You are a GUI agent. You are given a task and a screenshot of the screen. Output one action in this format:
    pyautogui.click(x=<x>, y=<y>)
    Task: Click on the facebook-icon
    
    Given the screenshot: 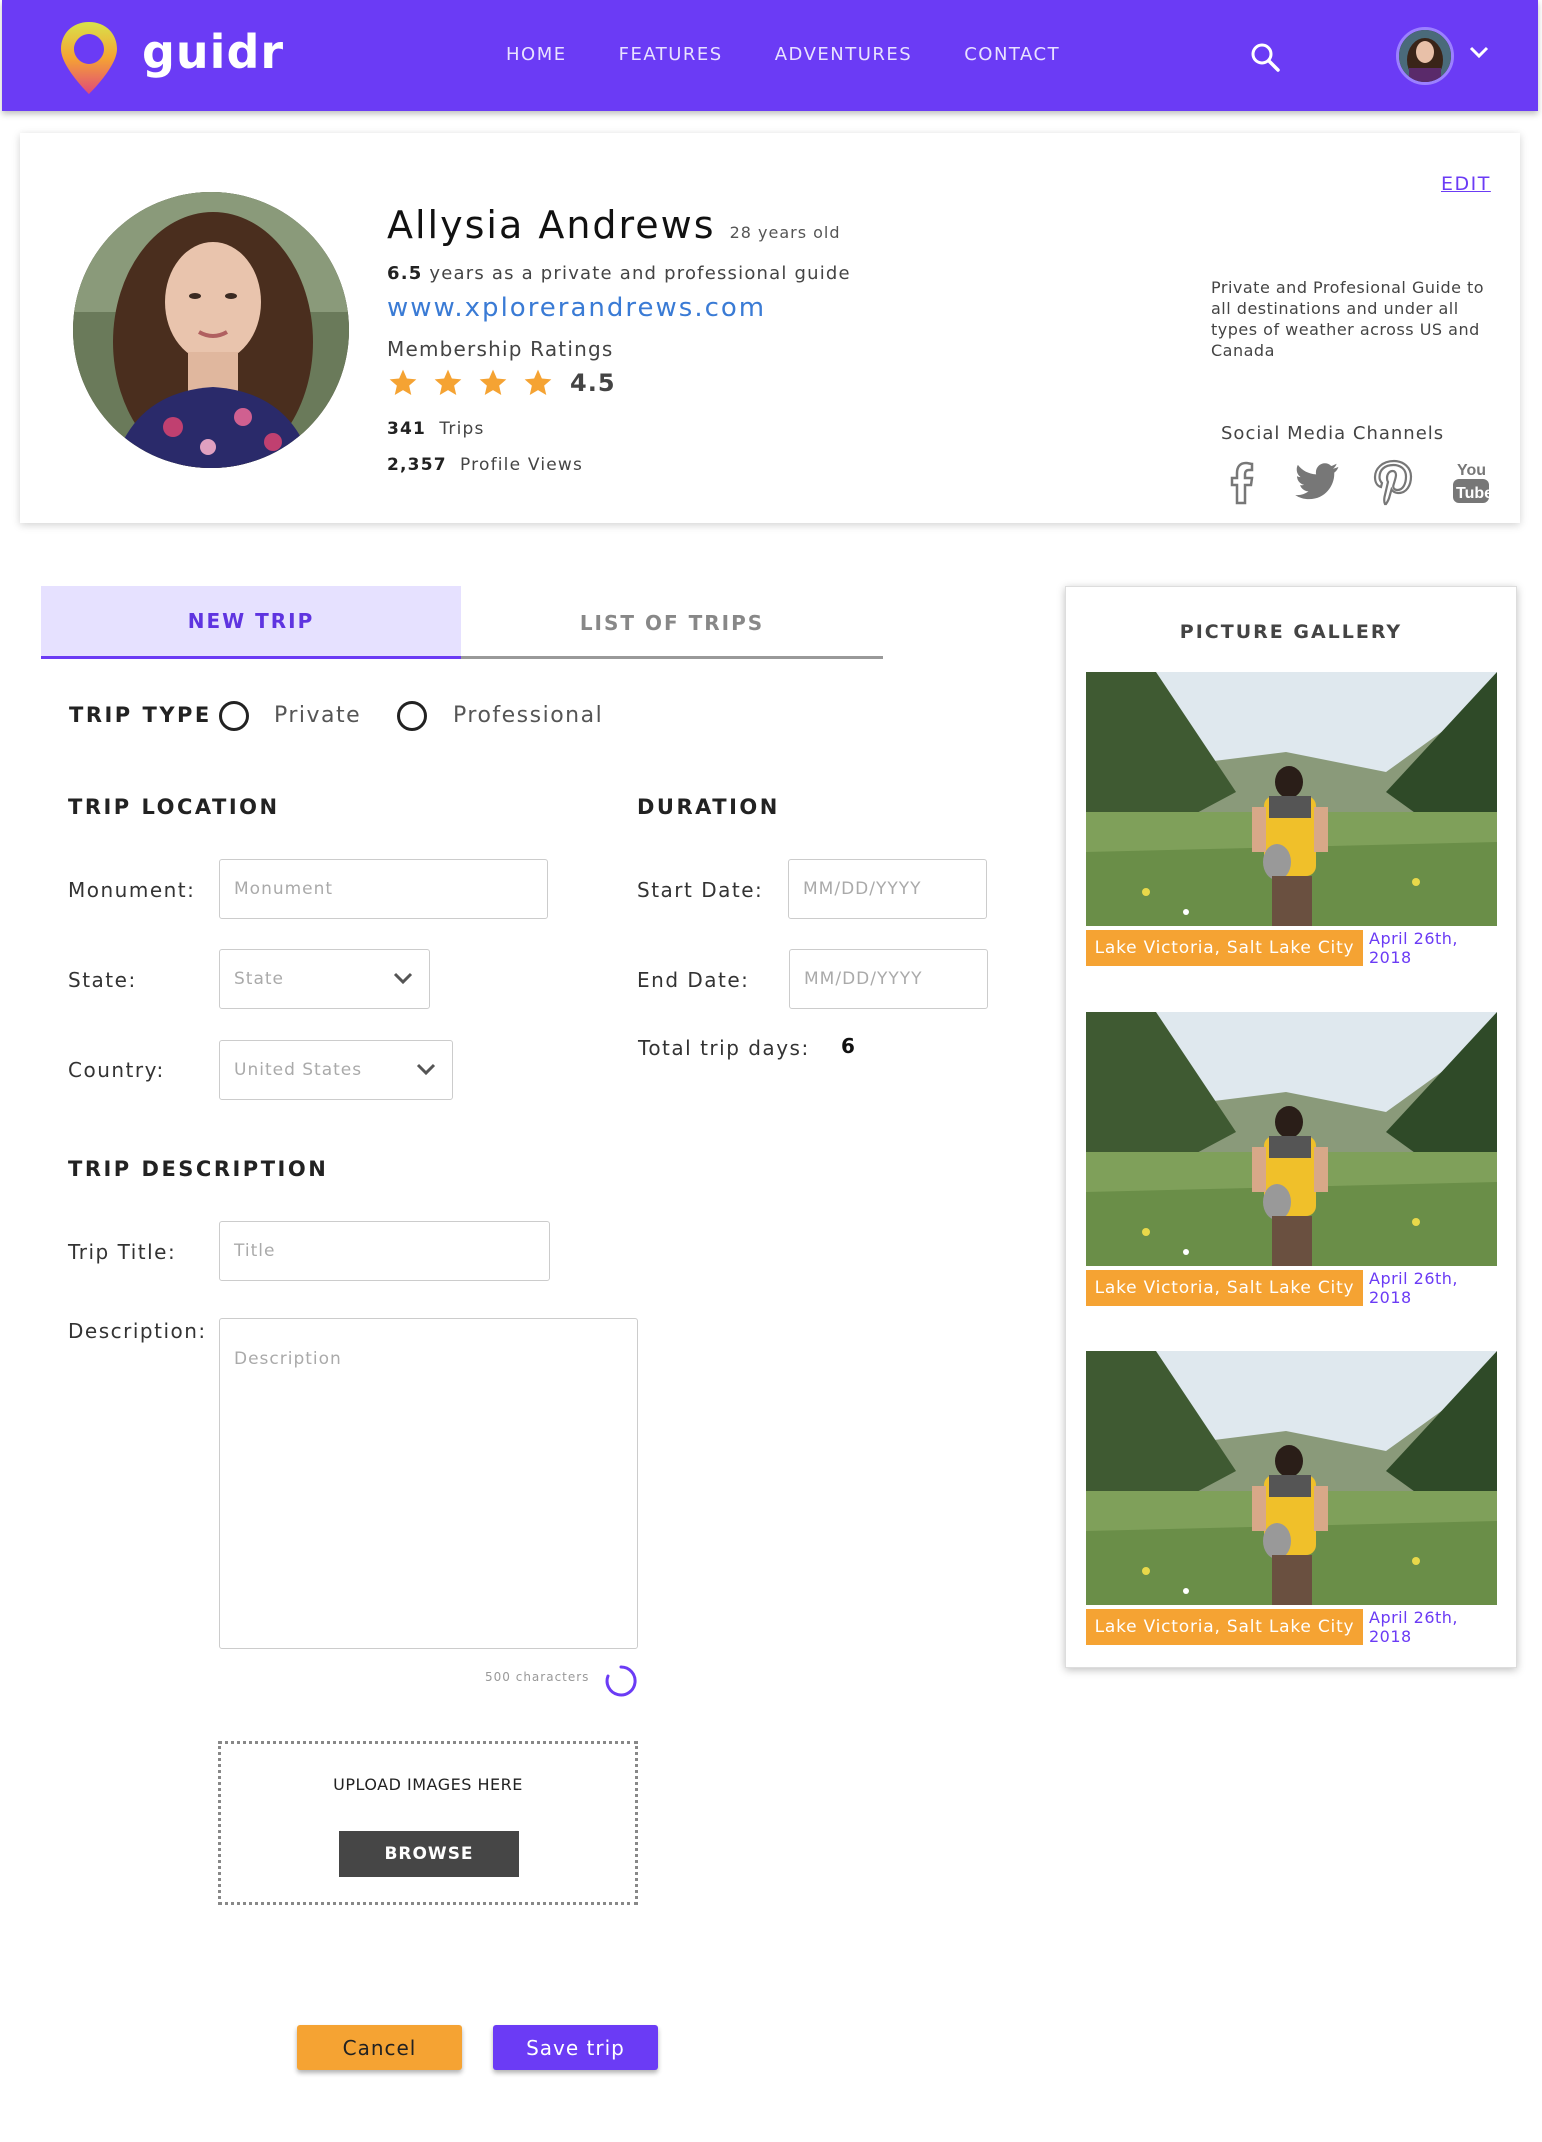 What is the action you would take?
    pyautogui.click(x=1242, y=482)
    